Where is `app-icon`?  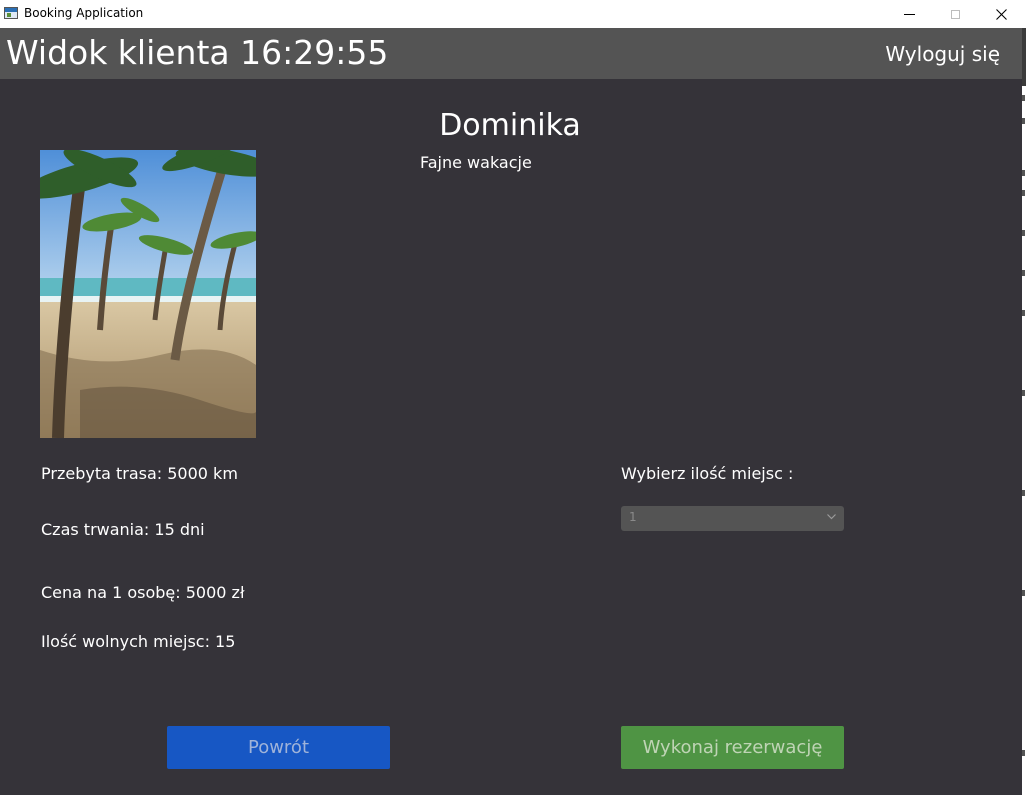 app-icon is located at coordinates (11, 13).